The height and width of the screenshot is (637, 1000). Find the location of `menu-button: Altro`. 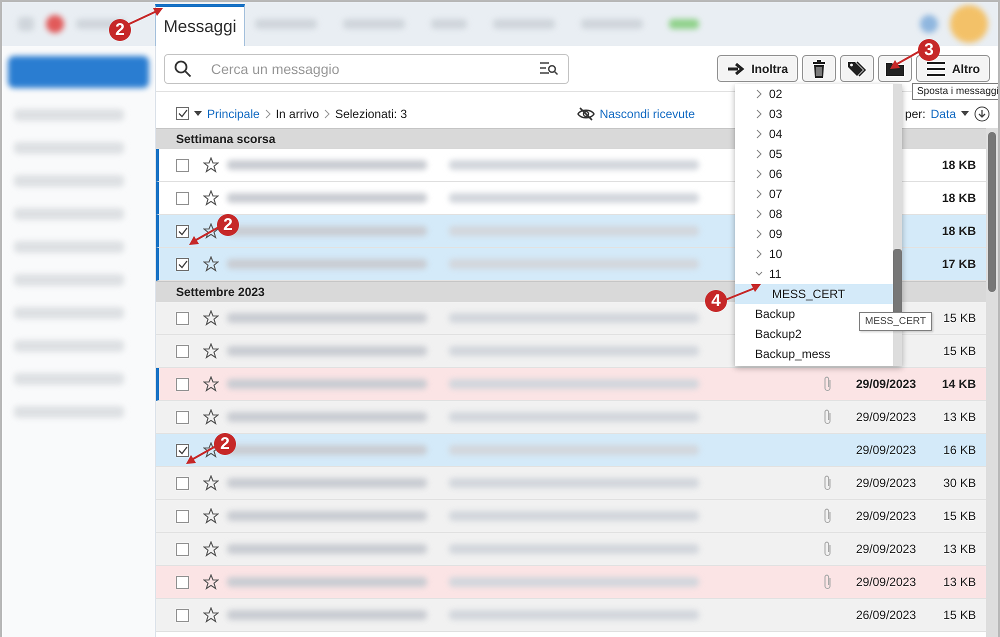

menu-button: Altro is located at coordinates (953, 68).